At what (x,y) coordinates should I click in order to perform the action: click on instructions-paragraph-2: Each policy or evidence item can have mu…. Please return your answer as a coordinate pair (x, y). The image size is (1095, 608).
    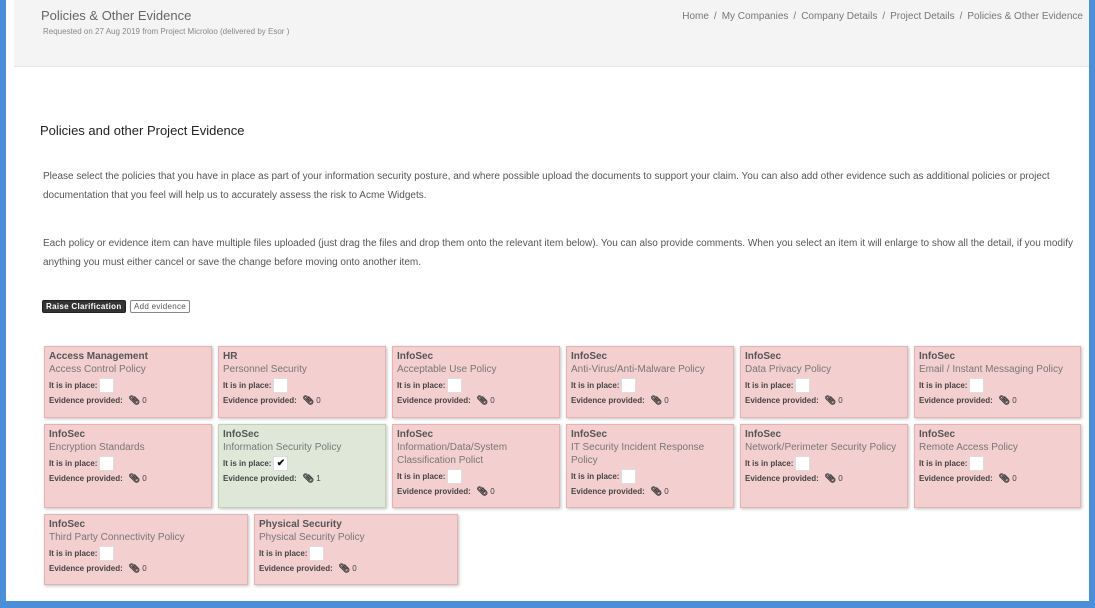
    Looking at the image, I should click on (558, 253).